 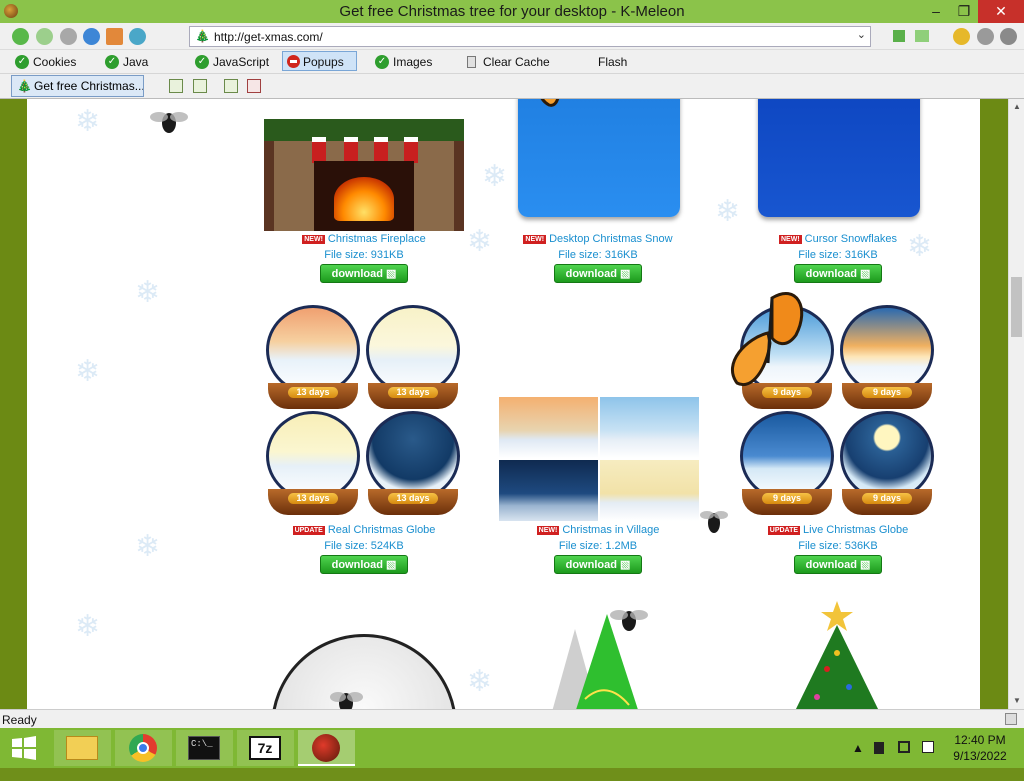 I want to click on stocking, so click(x=381, y=150).